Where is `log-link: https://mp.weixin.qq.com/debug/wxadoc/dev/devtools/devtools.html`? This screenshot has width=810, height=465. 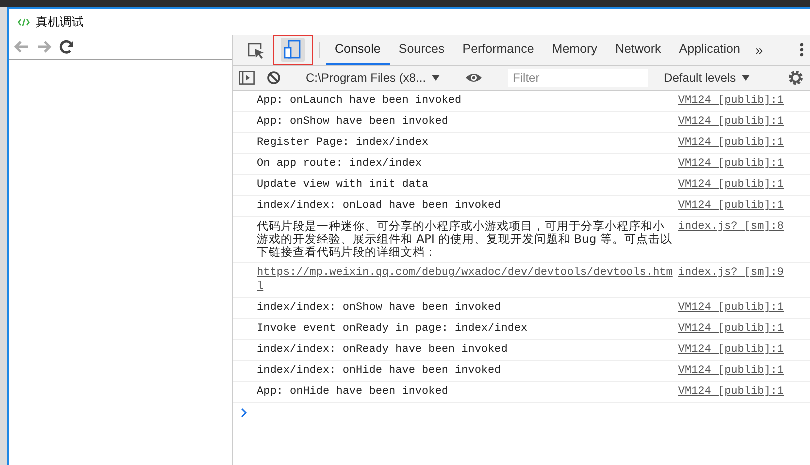 log-link: https://mp.weixin.qq.com/debug/wxadoc/dev/devtools/devtools.html is located at coordinates (465, 280).